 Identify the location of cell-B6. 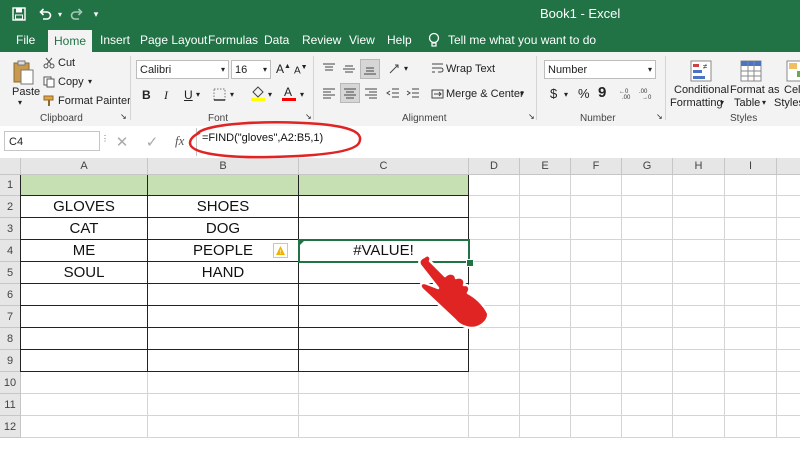
(223, 295).